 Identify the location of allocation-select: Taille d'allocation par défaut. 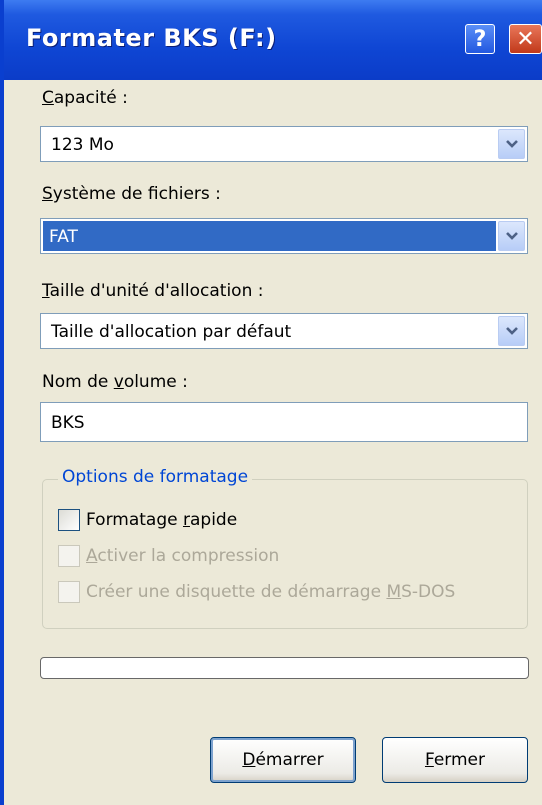
(284, 331).